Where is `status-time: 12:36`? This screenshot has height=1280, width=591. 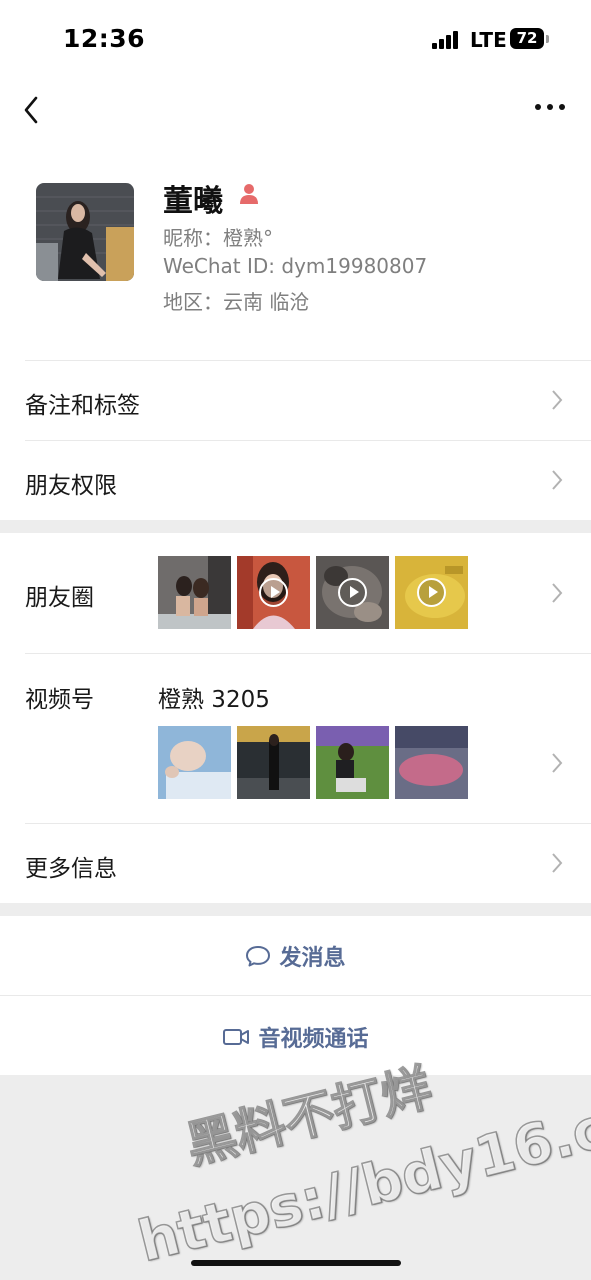
status-time: 12:36 is located at coordinates (104, 38).